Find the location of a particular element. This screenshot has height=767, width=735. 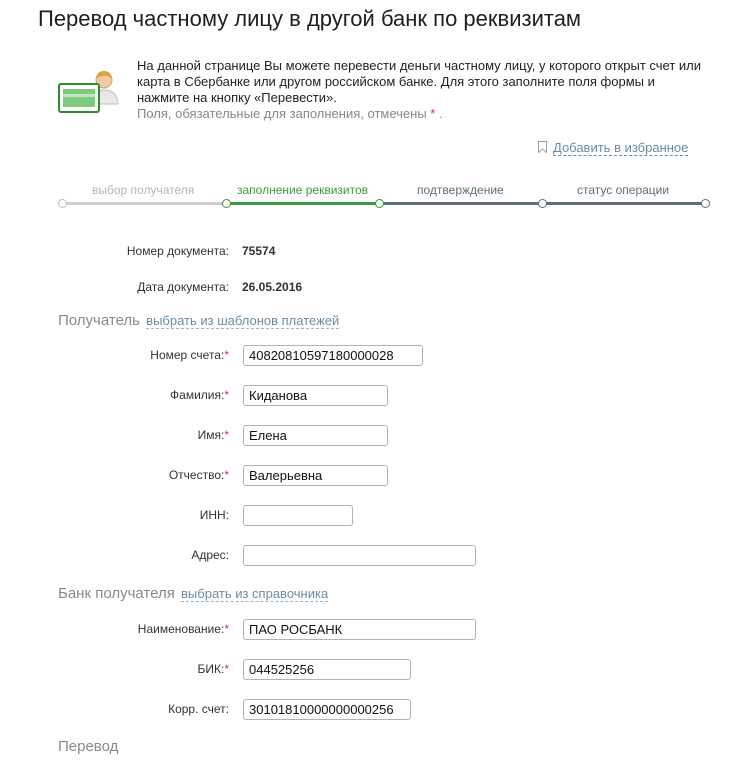

required-mark: * is located at coordinates (433, 113).